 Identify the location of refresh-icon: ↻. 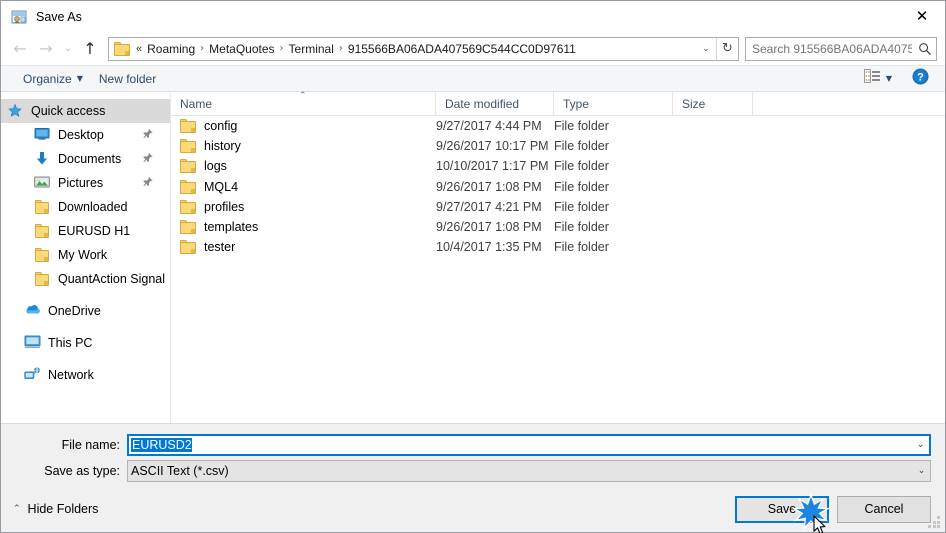
(727, 48).